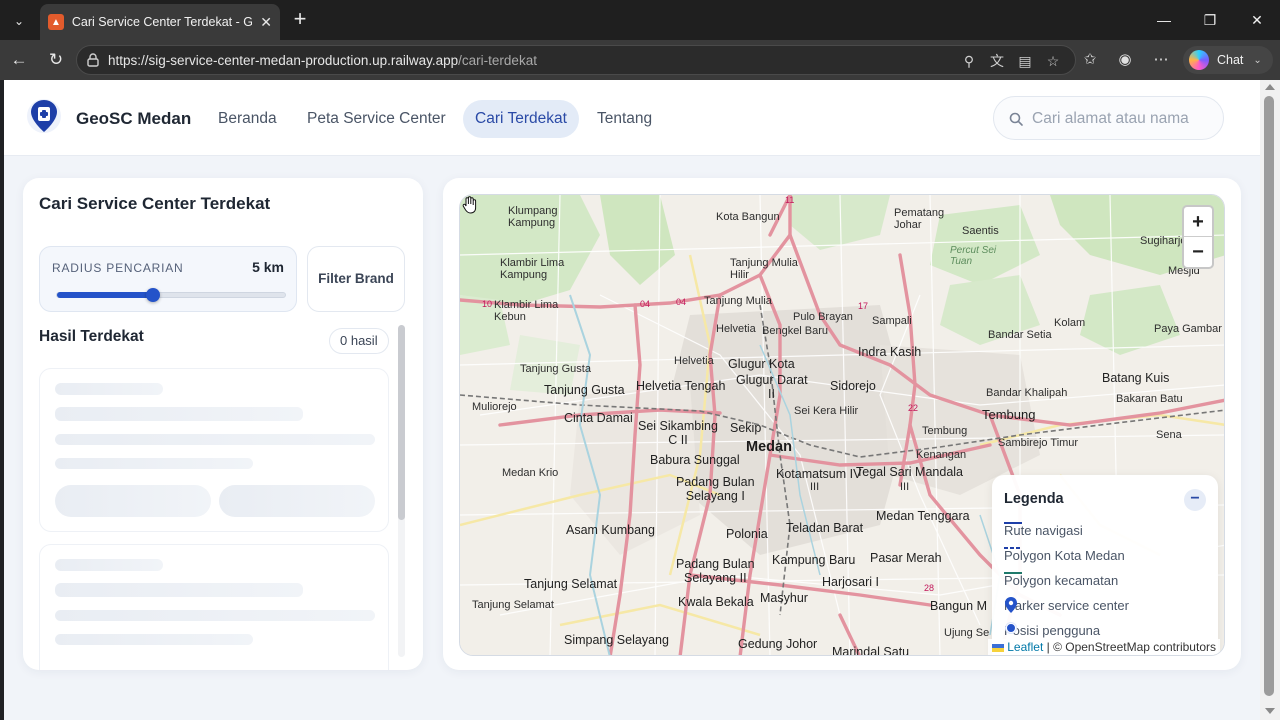 This screenshot has height=720, width=1280. Describe the element at coordinates (300, 20) in the screenshot. I see `new-tab-icon: +` at that location.